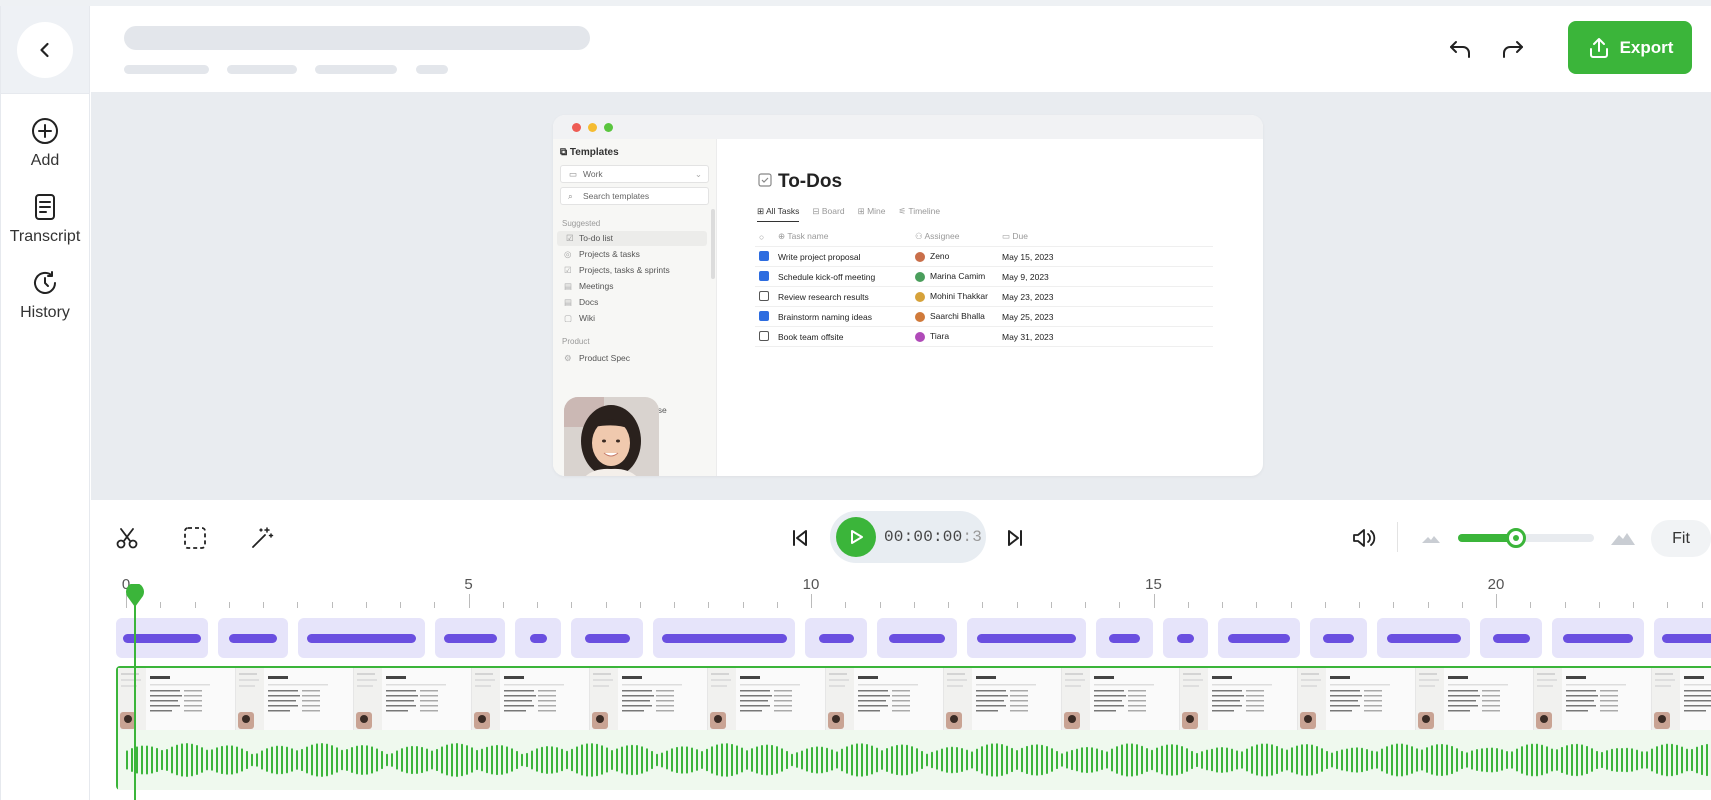 The width and height of the screenshot is (1711, 800). What do you see at coordinates (1513, 50) in the screenshot?
I see `redo-button` at bounding box center [1513, 50].